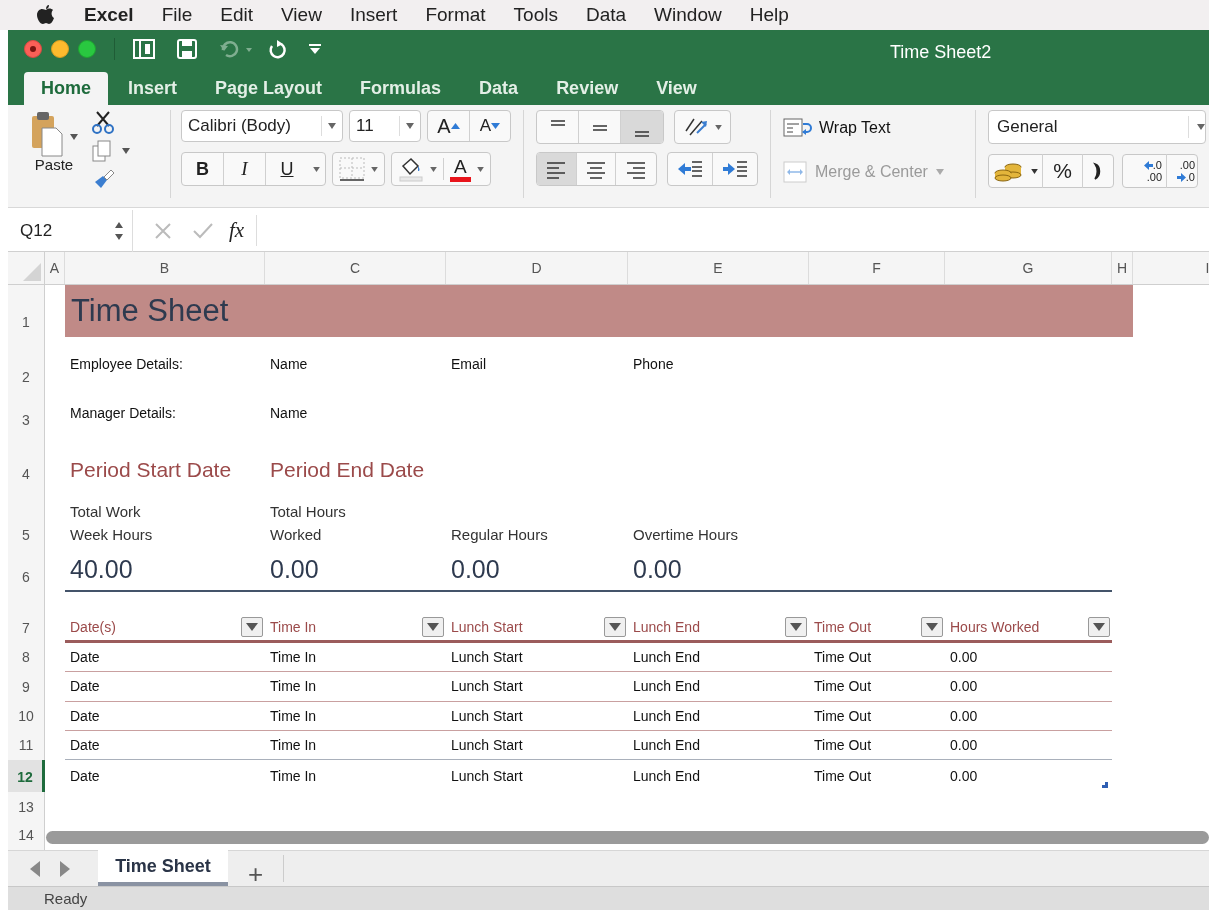 This screenshot has height=910, width=1209. Describe the element at coordinates (873, 128) in the screenshot. I see `wrap-text-button: Wrap Text` at that location.